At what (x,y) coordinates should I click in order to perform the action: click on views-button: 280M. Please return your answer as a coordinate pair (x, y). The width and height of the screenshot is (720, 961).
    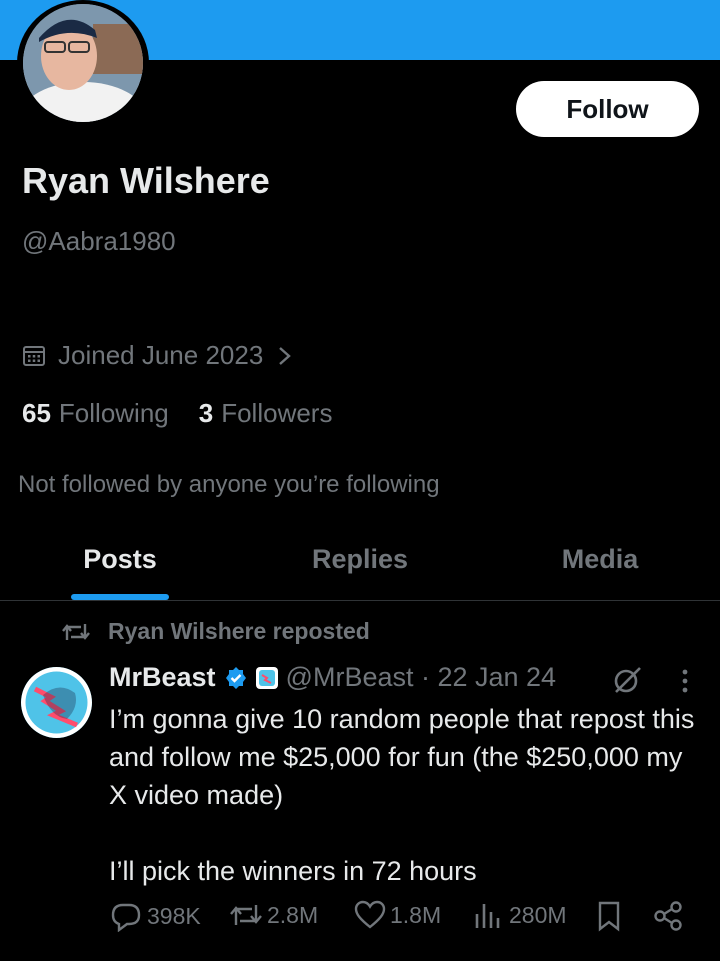
    Looking at the image, I should click on (520, 915).